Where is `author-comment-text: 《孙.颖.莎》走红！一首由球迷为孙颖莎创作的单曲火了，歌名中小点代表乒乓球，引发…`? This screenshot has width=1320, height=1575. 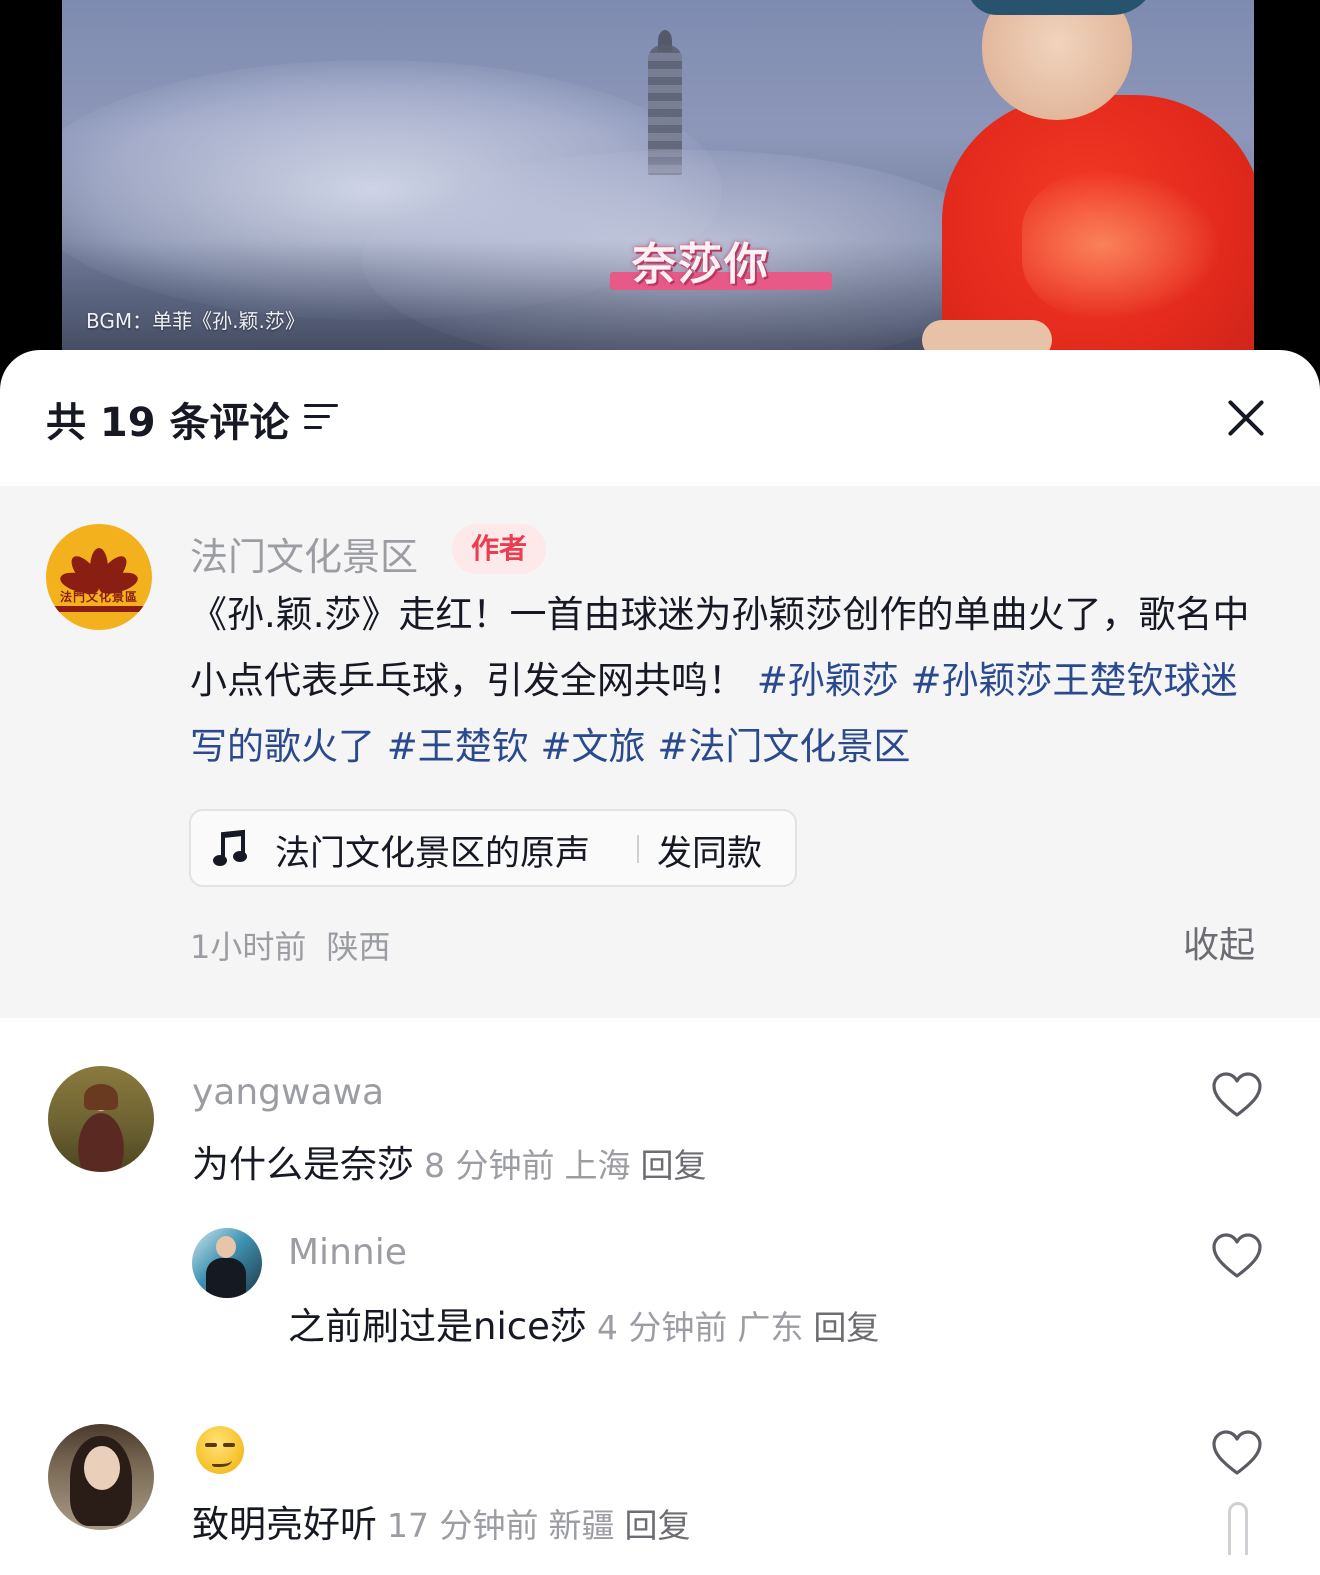
author-comment-text: 《孙.颖.莎》走红！一首由球迷为孙颖莎创作的单曲火了，歌名中小点代表乒乓球，引发… is located at coordinates (730, 681).